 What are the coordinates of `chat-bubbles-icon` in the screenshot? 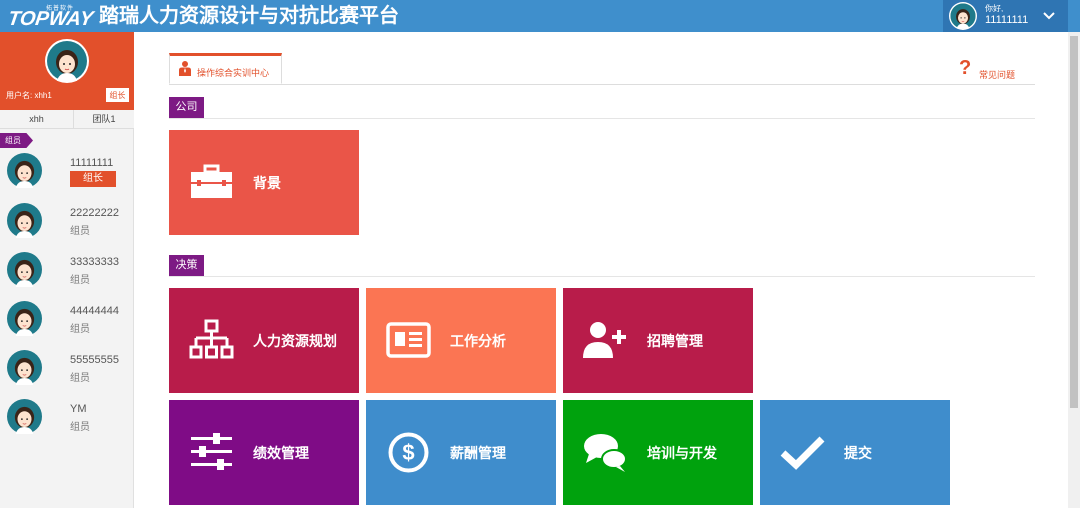 It's located at (605, 453).